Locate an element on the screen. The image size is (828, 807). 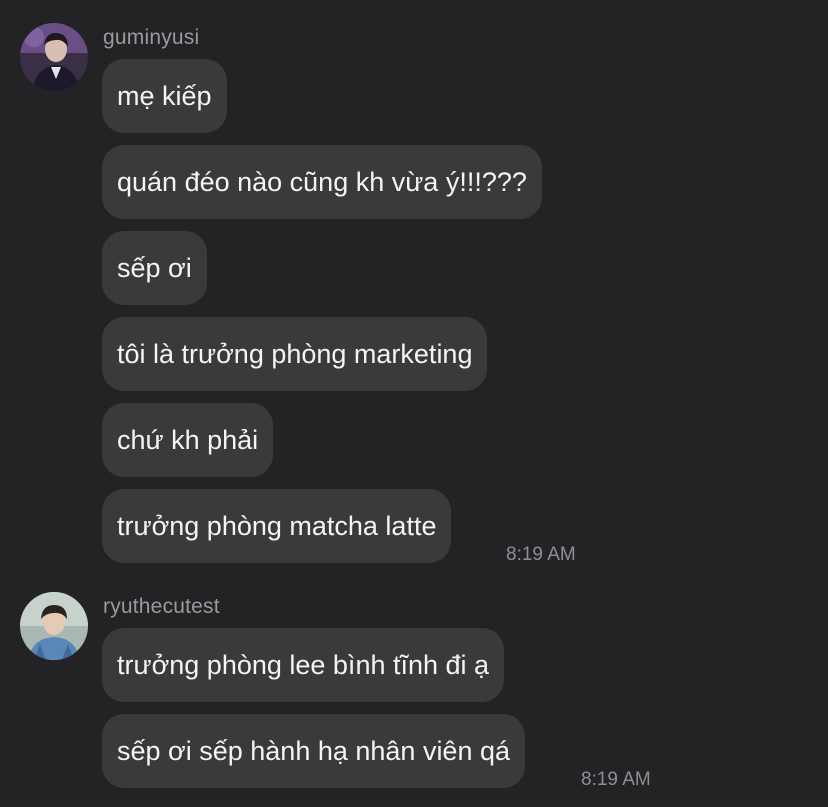
message-bubble: sếp ơi sếp hành hạ nhân viên qá is located at coordinates (314, 751).